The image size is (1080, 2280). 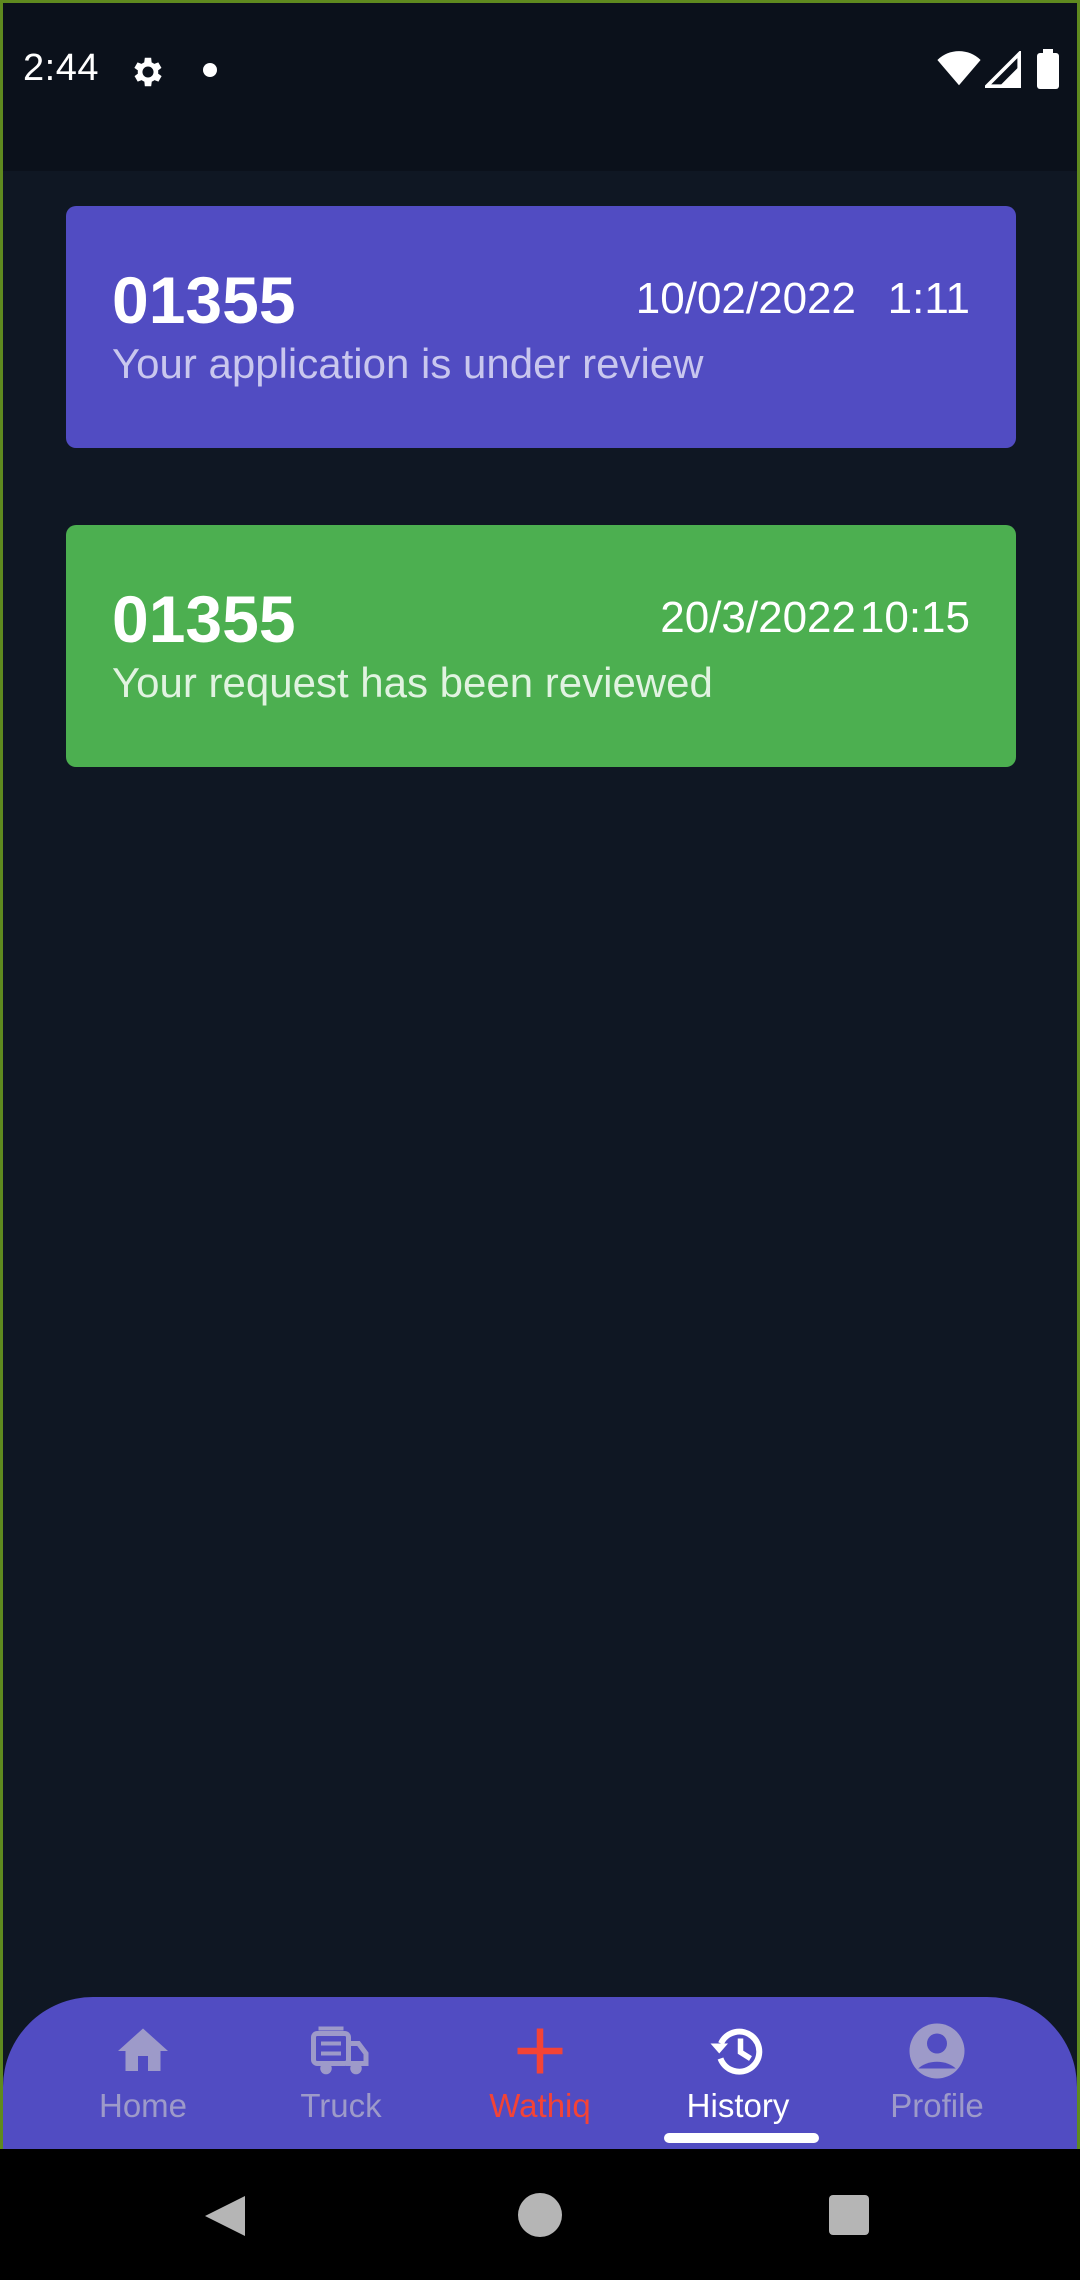 I want to click on history-icon, so click(x=736, y=2051).